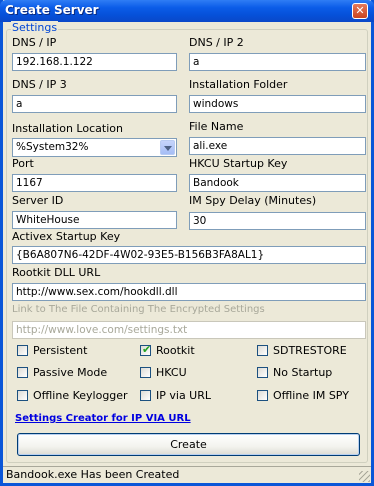 Image resolution: width=374 pixels, height=486 pixels. What do you see at coordinates (167, 147) in the screenshot?
I see `chevron-down-icon` at bounding box center [167, 147].